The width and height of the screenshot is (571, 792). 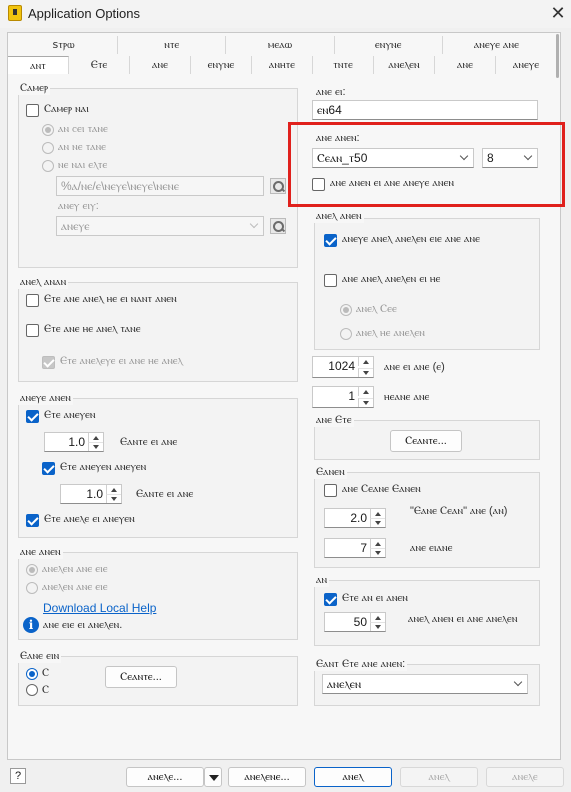 What do you see at coordinates (74, 442) in the screenshot?
I see `scaling-spin-1: 1.0` at bounding box center [74, 442].